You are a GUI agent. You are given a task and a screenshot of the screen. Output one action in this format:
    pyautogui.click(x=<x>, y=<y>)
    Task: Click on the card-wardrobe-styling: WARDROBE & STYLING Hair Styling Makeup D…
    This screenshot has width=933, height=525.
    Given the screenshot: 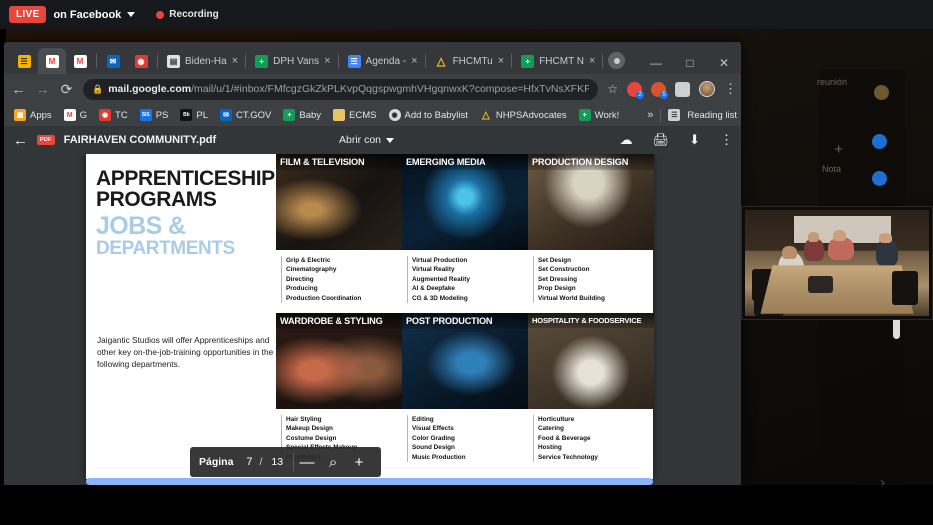 What is the action you would take?
    pyautogui.click(x=339, y=388)
    